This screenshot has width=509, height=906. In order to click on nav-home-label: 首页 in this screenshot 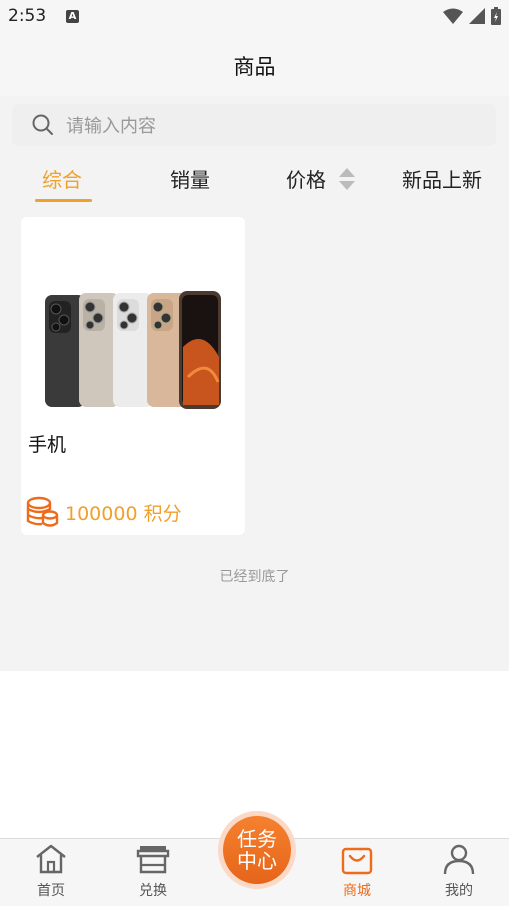, I will do `click(51, 891)`.